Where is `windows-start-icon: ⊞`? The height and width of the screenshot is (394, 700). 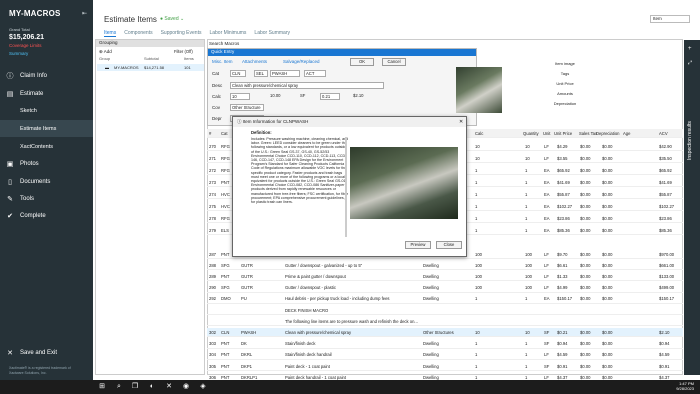 windows-start-icon: ⊞ is located at coordinates (102, 387).